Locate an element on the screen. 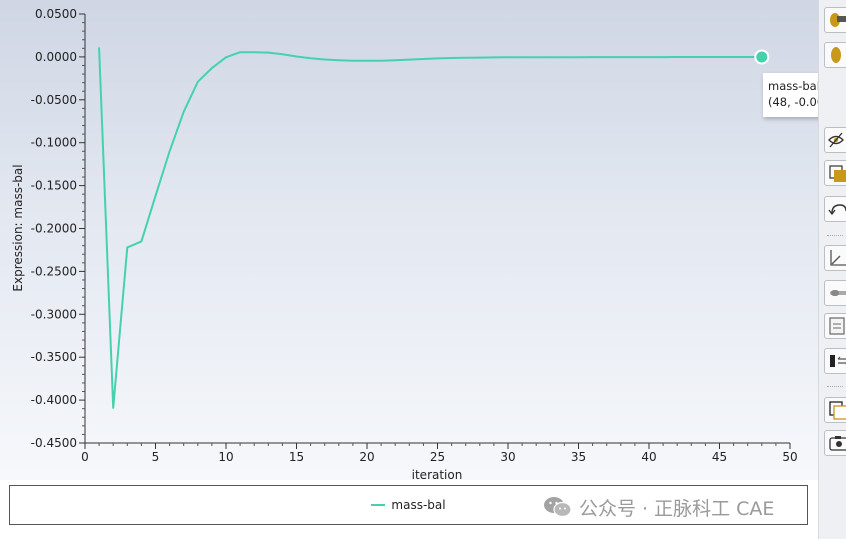  toolbar-button-arrows is located at coordinates (835, 361).